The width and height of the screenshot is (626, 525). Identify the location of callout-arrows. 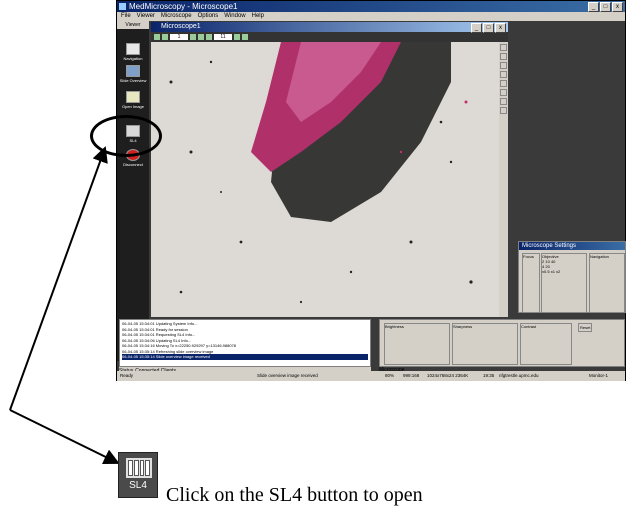
(64, 305).